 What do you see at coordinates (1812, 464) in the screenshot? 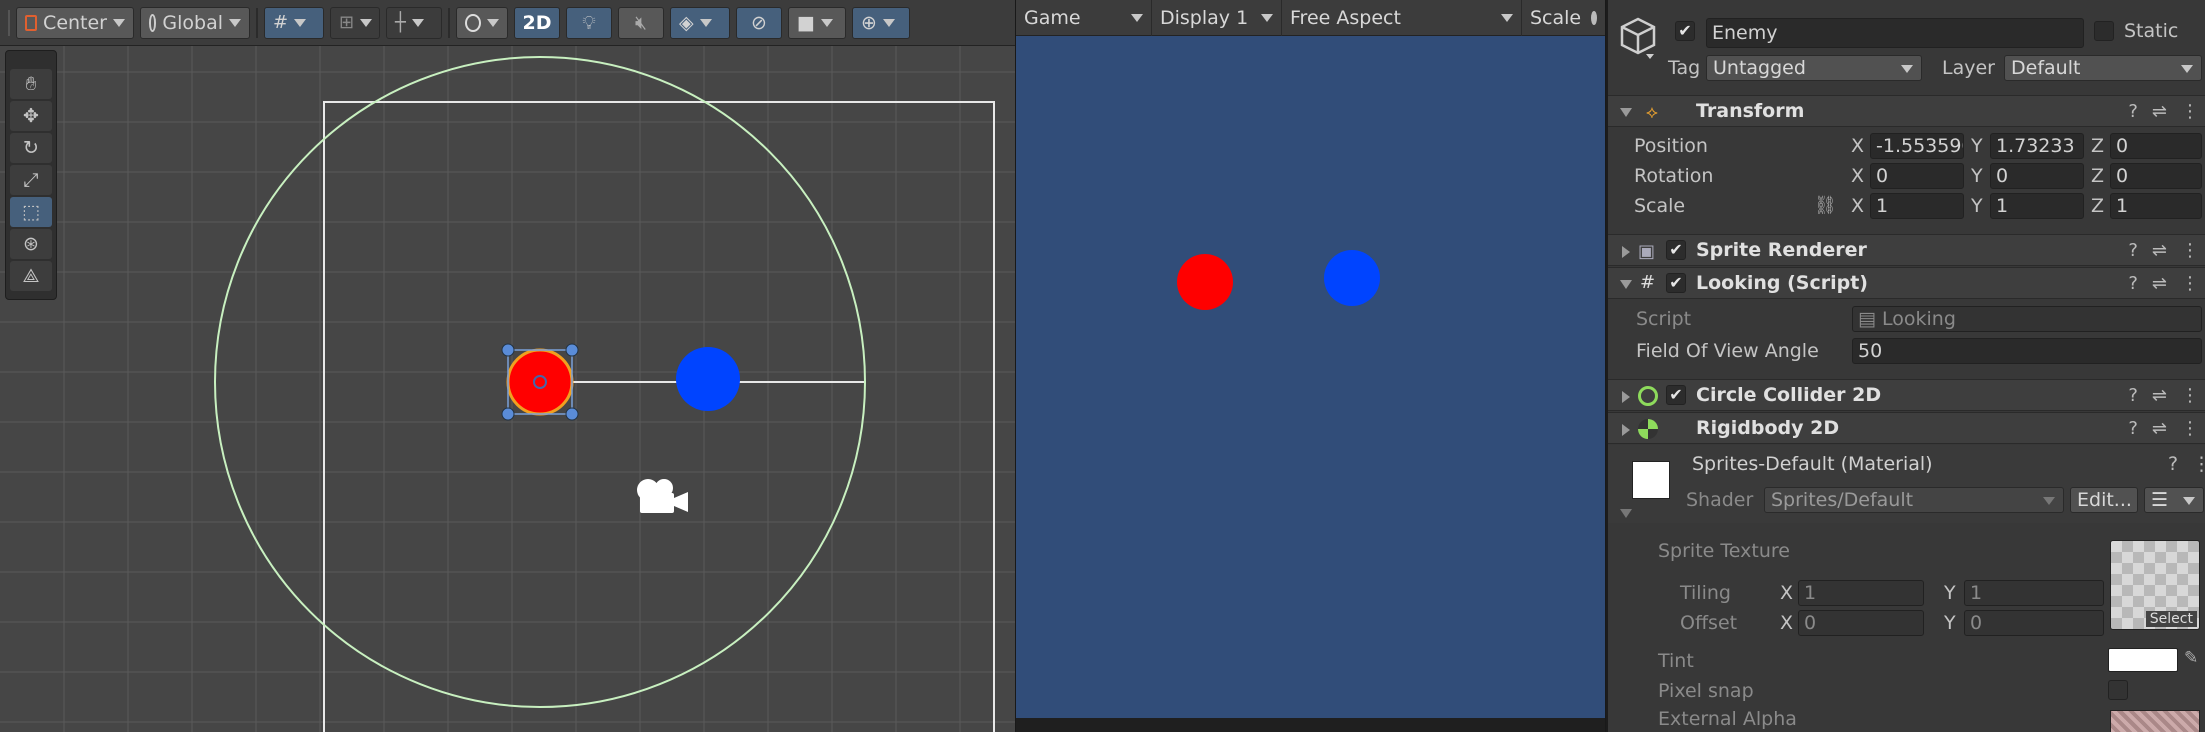
I see `material-title: Sprites-Default (Material)` at bounding box center [1812, 464].